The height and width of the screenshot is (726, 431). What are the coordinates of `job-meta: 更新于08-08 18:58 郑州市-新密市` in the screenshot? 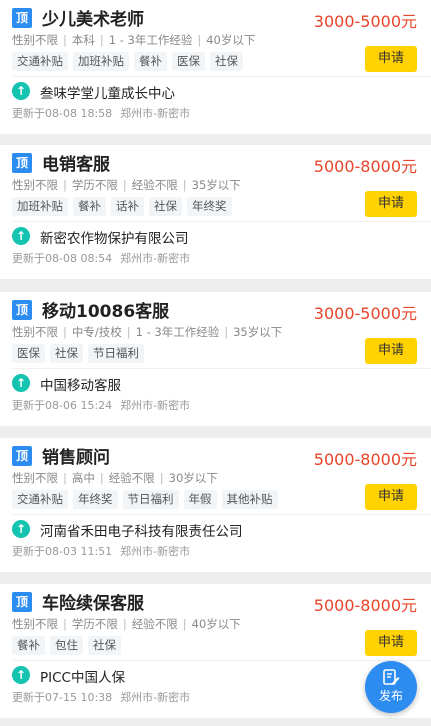 It's located at (101, 113).